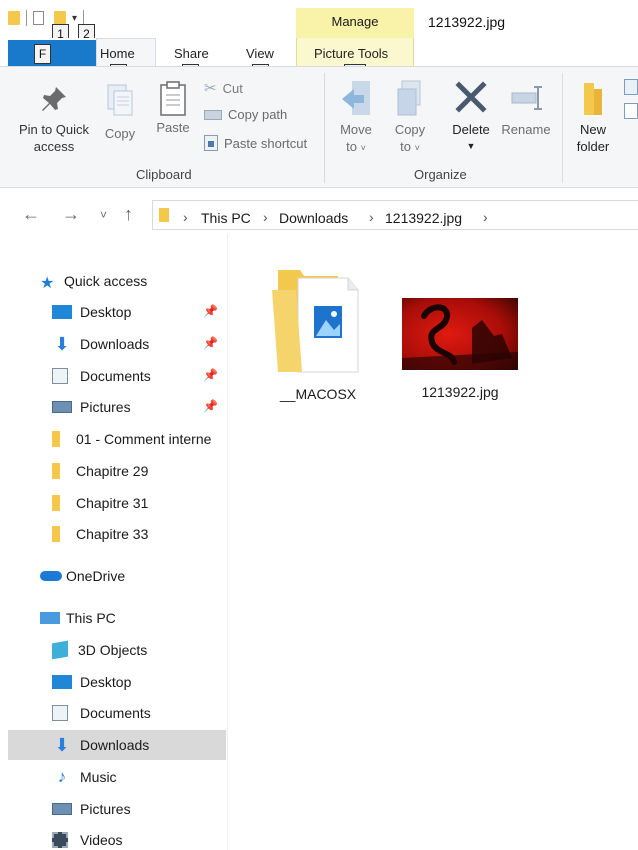  I want to click on tab-picture-tools-label: Picture Tools, so click(351, 53).